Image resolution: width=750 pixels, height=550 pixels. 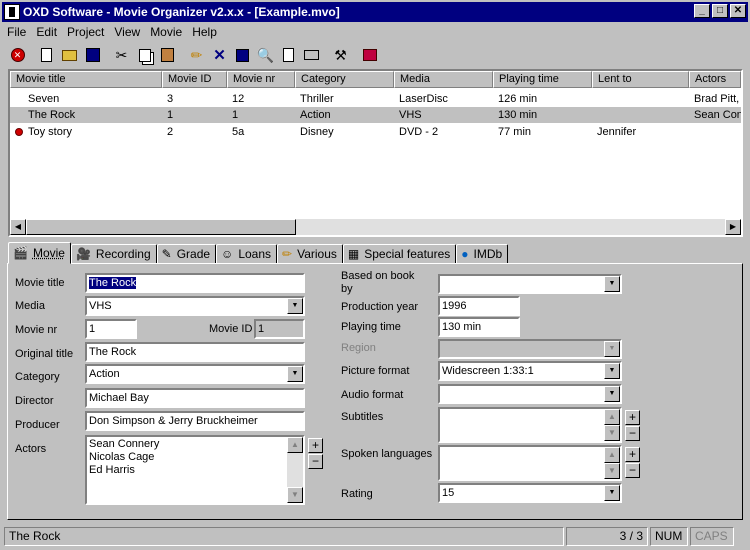 I want to click on tab-special-features: ▦ Special features, so click(x=399, y=254).